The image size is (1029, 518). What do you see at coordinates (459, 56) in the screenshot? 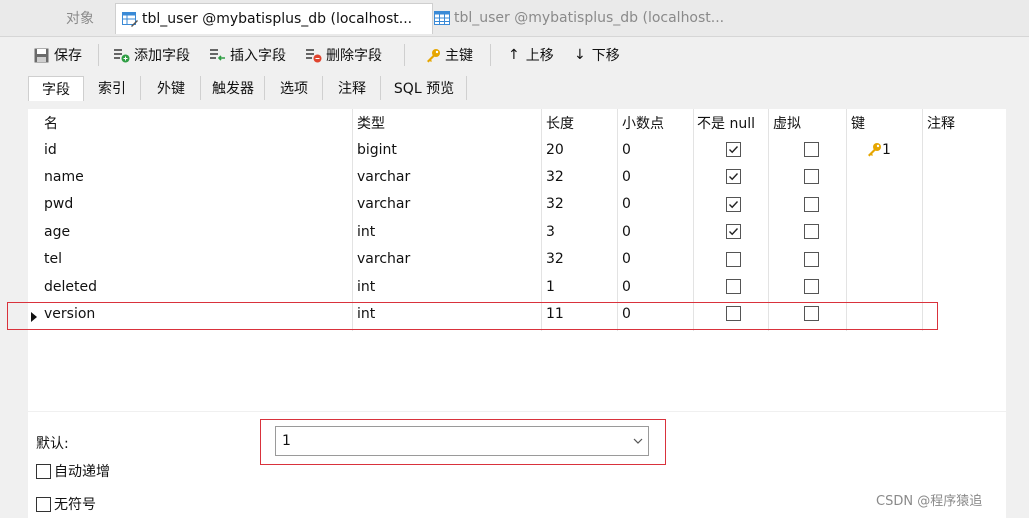
I see `primary-key-label: 主键` at bounding box center [459, 56].